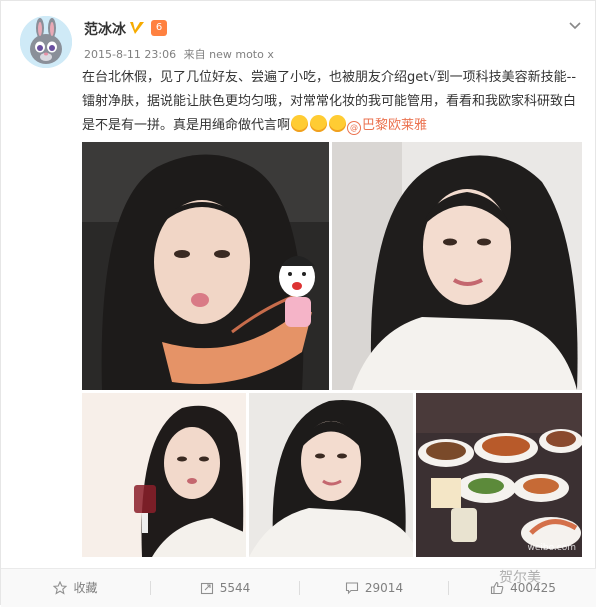 This screenshot has height=610, width=596. I want to click on comment-button: 29014, so click(374, 588).